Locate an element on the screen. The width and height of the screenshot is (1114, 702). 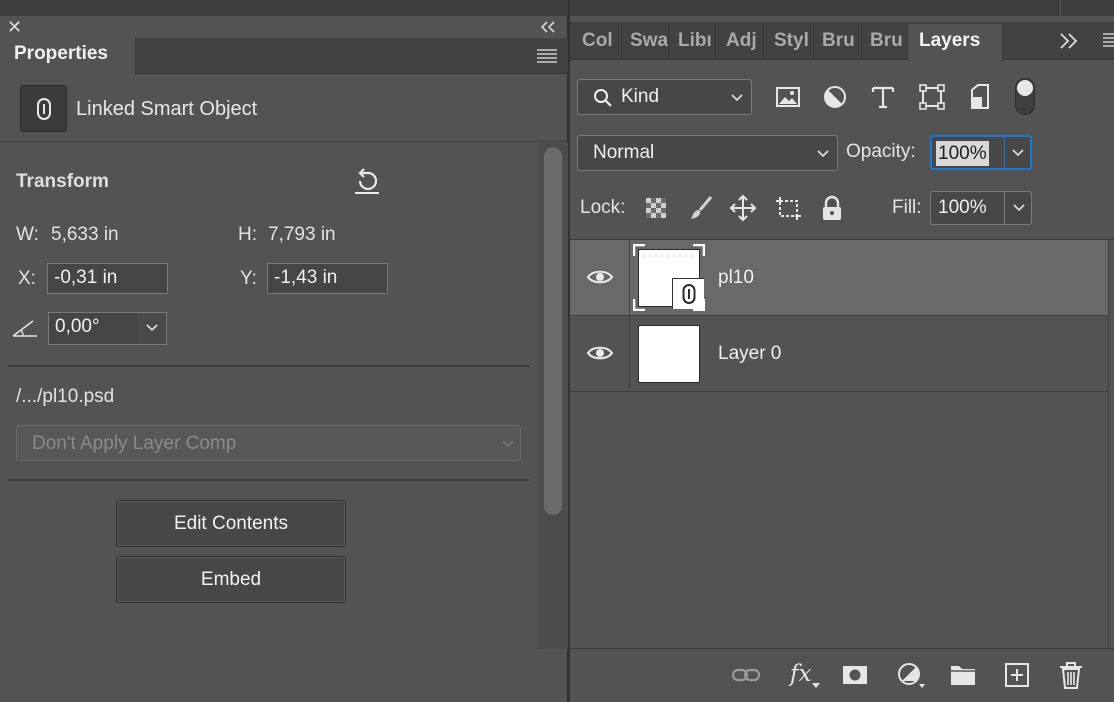
shape-layer-filter-icon is located at coordinates (932, 97).